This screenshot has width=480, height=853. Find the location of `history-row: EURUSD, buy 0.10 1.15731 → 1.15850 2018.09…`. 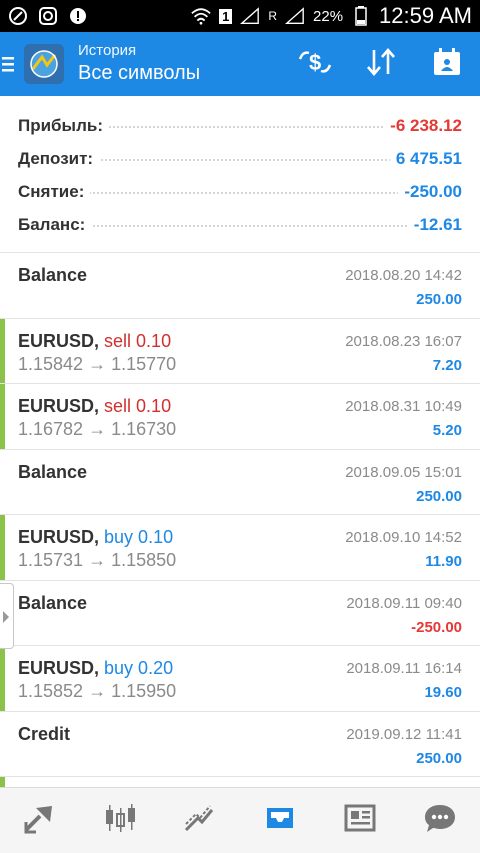

history-row: EURUSD, buy 0.10 1.15731 → 1.15850 2018.09… is located at coordinates (240, 547).